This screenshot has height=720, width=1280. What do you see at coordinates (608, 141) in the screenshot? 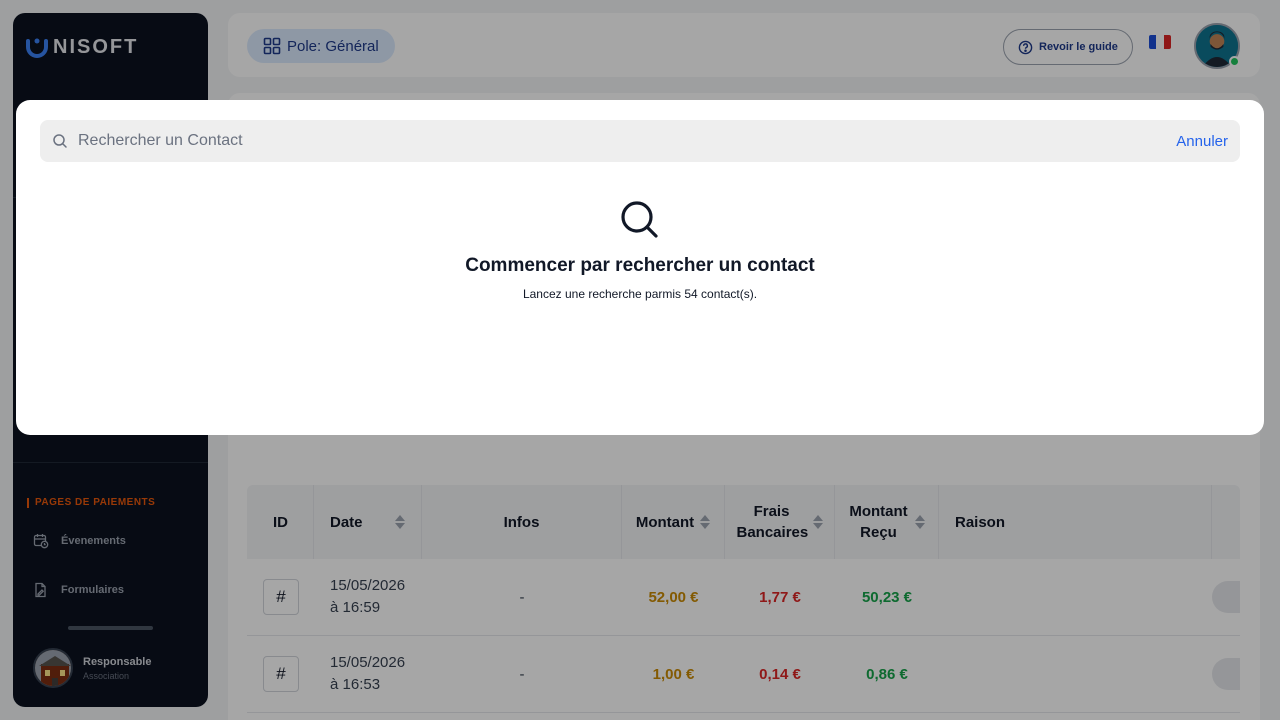
I see `contact-search-input` at bounding box center [608, 141].